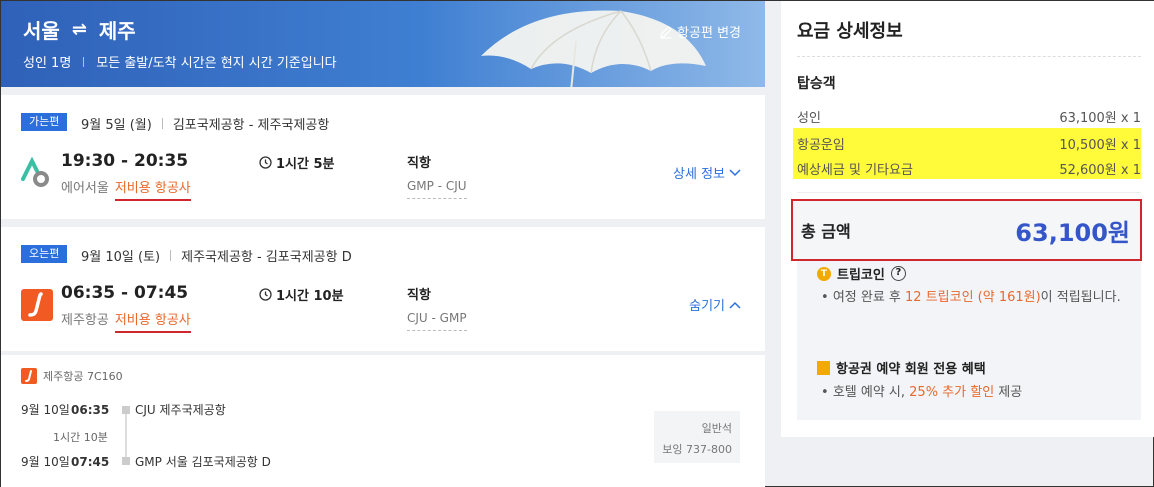 The image size is (1154, 487). I want to click on fare-title: 요금 상세정보, so click(850, 31).